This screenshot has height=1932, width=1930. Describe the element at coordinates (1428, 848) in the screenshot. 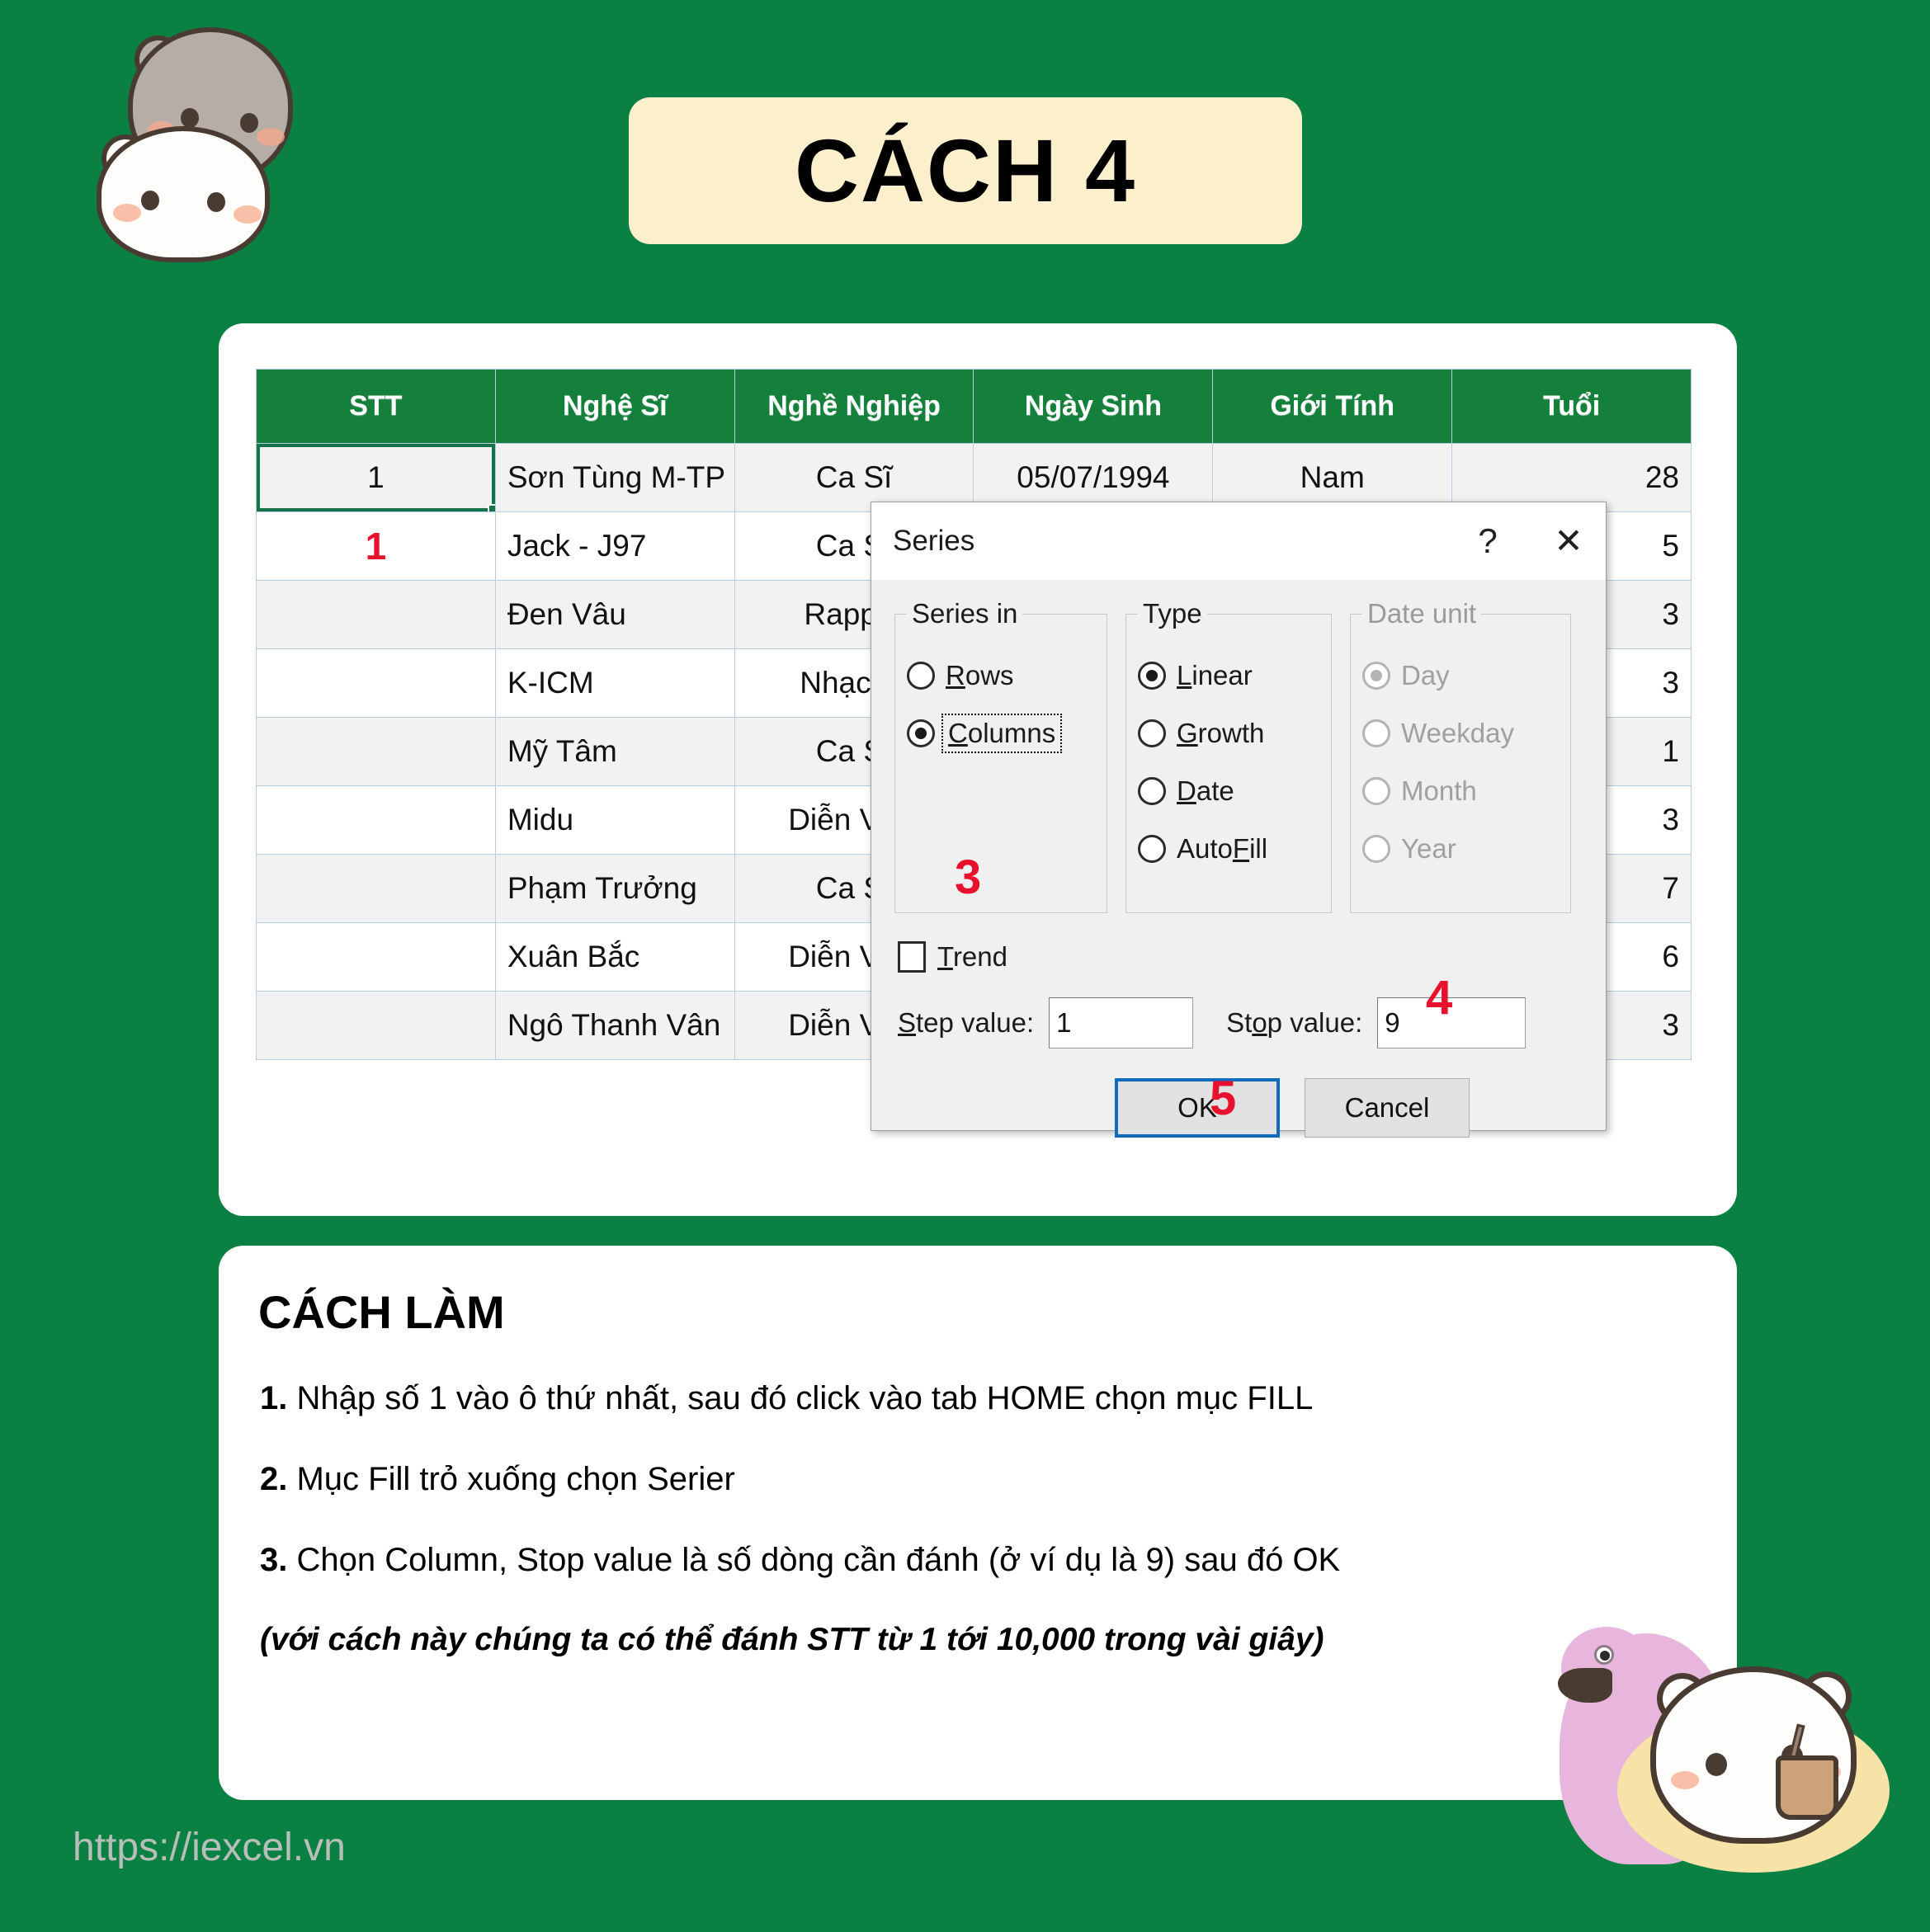

I see `radio-year-label: Year` at that location.